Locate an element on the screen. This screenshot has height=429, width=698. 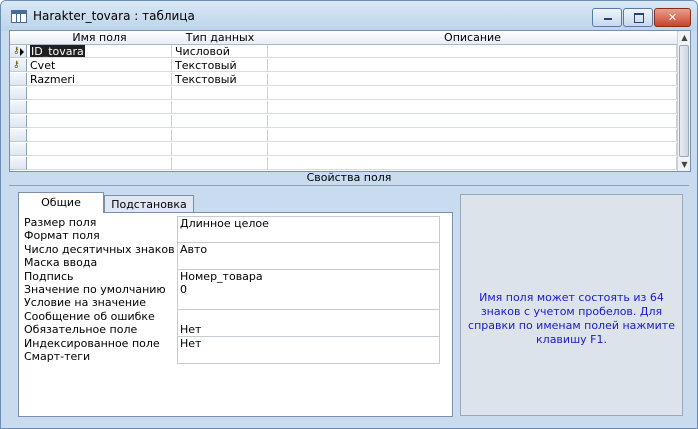
column-header-description: Описание is located at coordinates (473, 38).